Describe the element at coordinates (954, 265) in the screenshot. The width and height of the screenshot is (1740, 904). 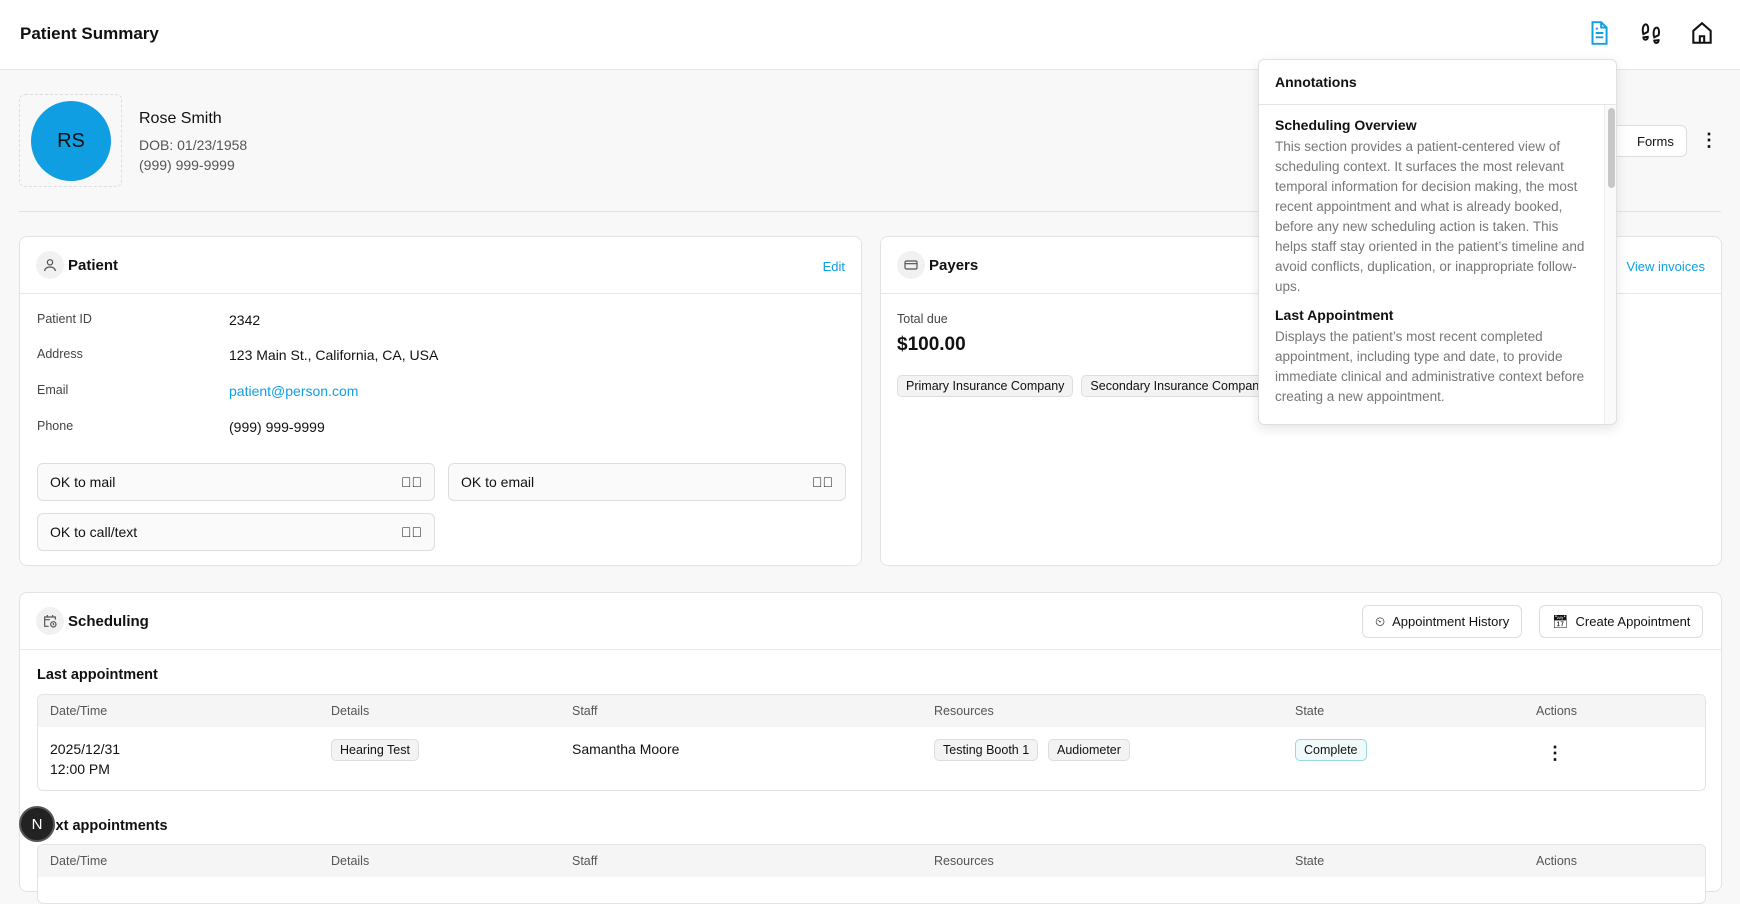
I see `payers-card-title: Payers` at that location.